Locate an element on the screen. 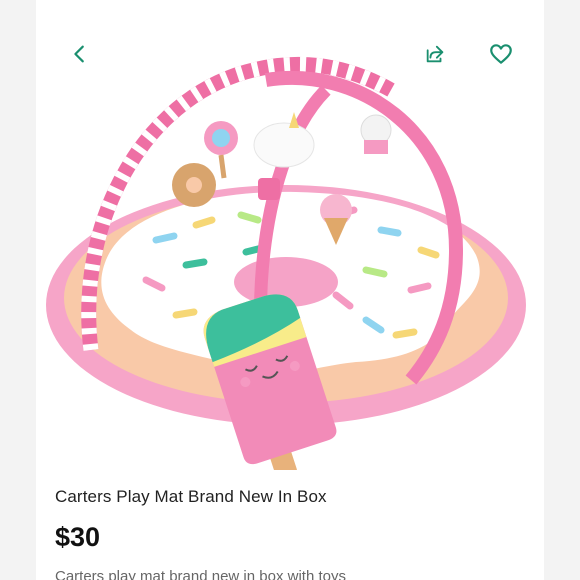  right-margin is located at coordinates (562, 290).